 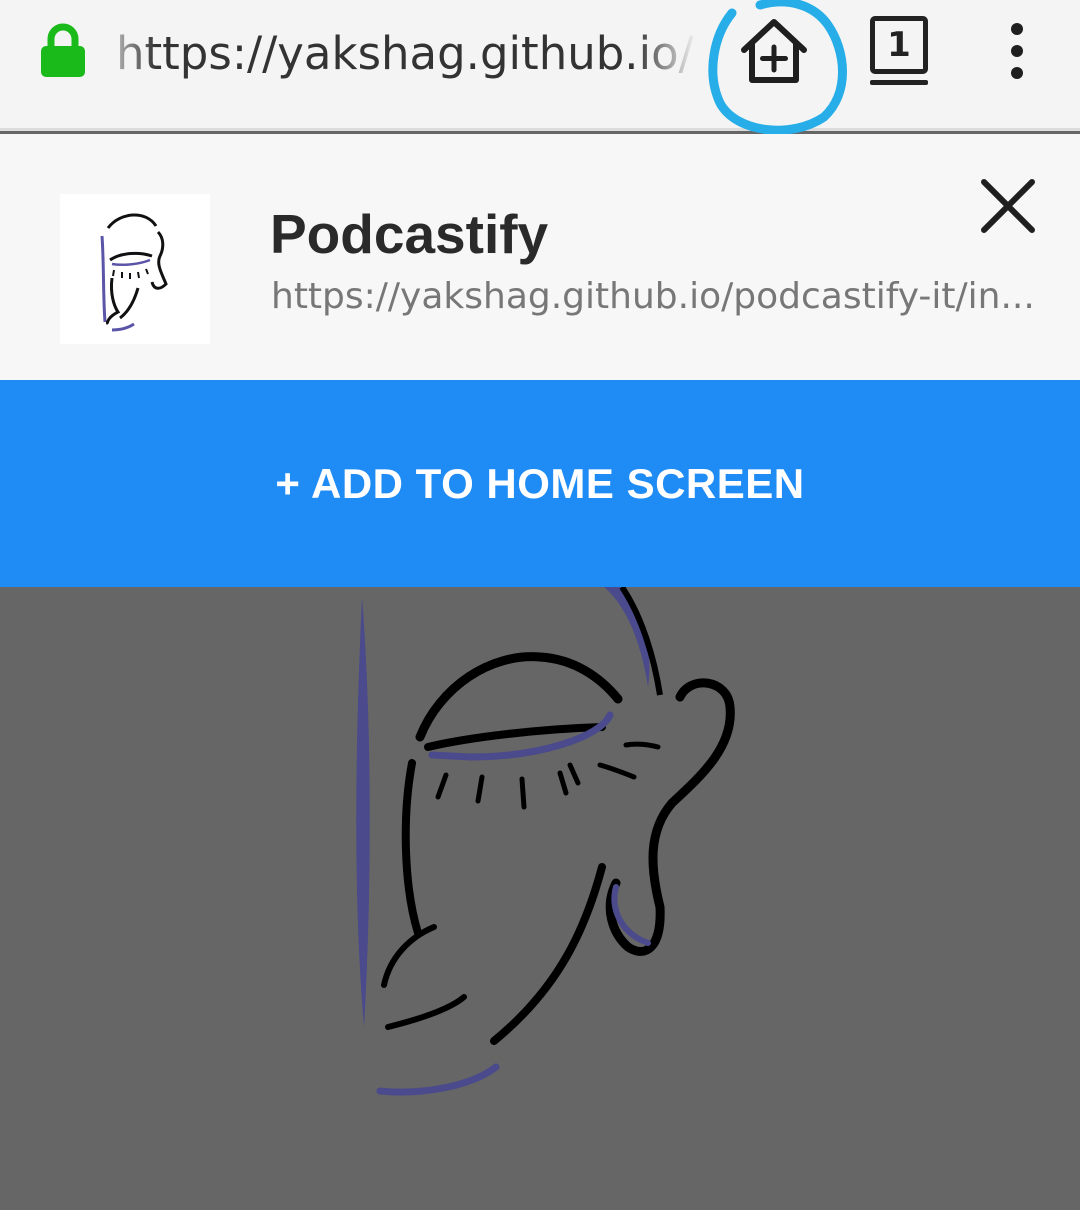 I want to click on add-to-home-icon, so click(x=774, y=51).